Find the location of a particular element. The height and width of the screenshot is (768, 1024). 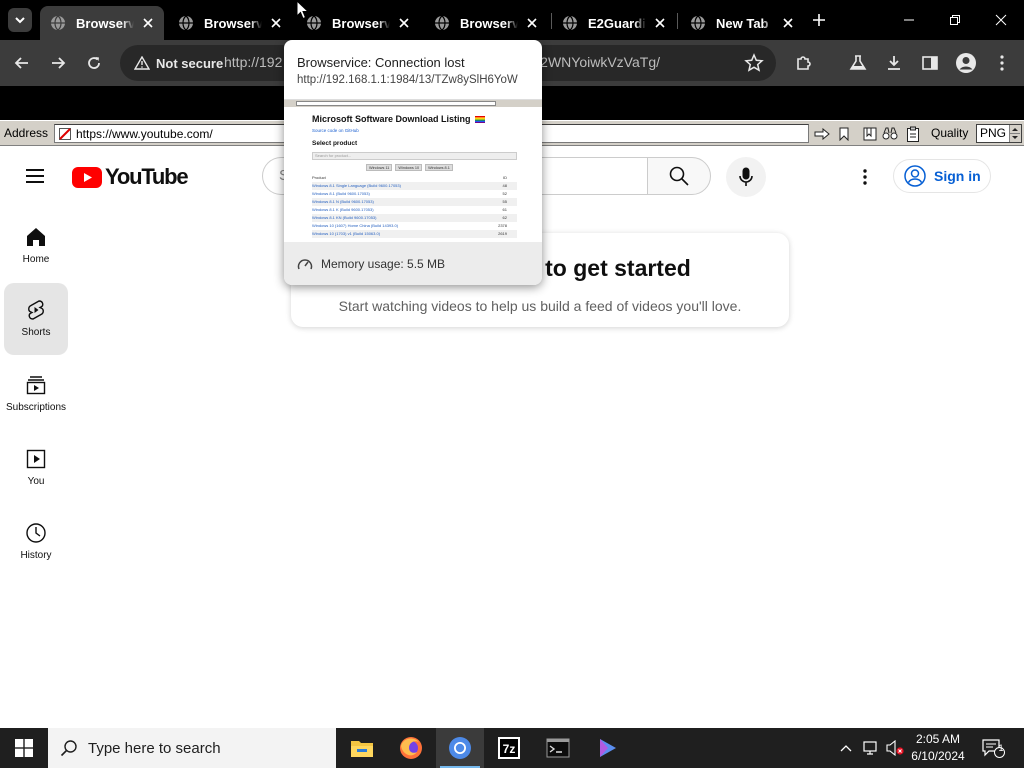

thumbnail-row-id: 2378 is located at coordinates (502, 225).